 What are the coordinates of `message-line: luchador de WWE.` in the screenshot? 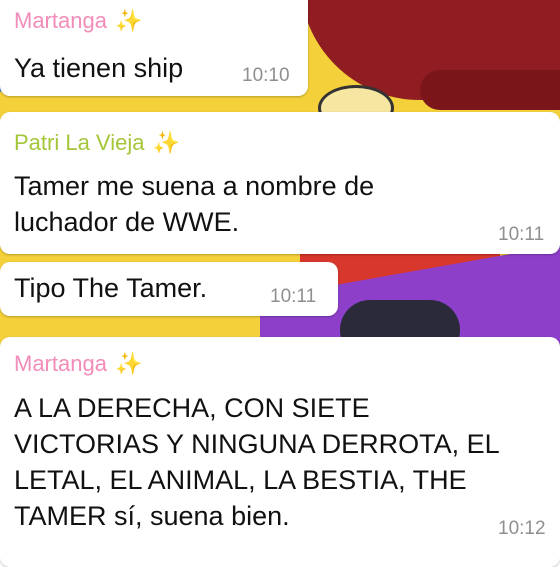 It's located at (127, 222).